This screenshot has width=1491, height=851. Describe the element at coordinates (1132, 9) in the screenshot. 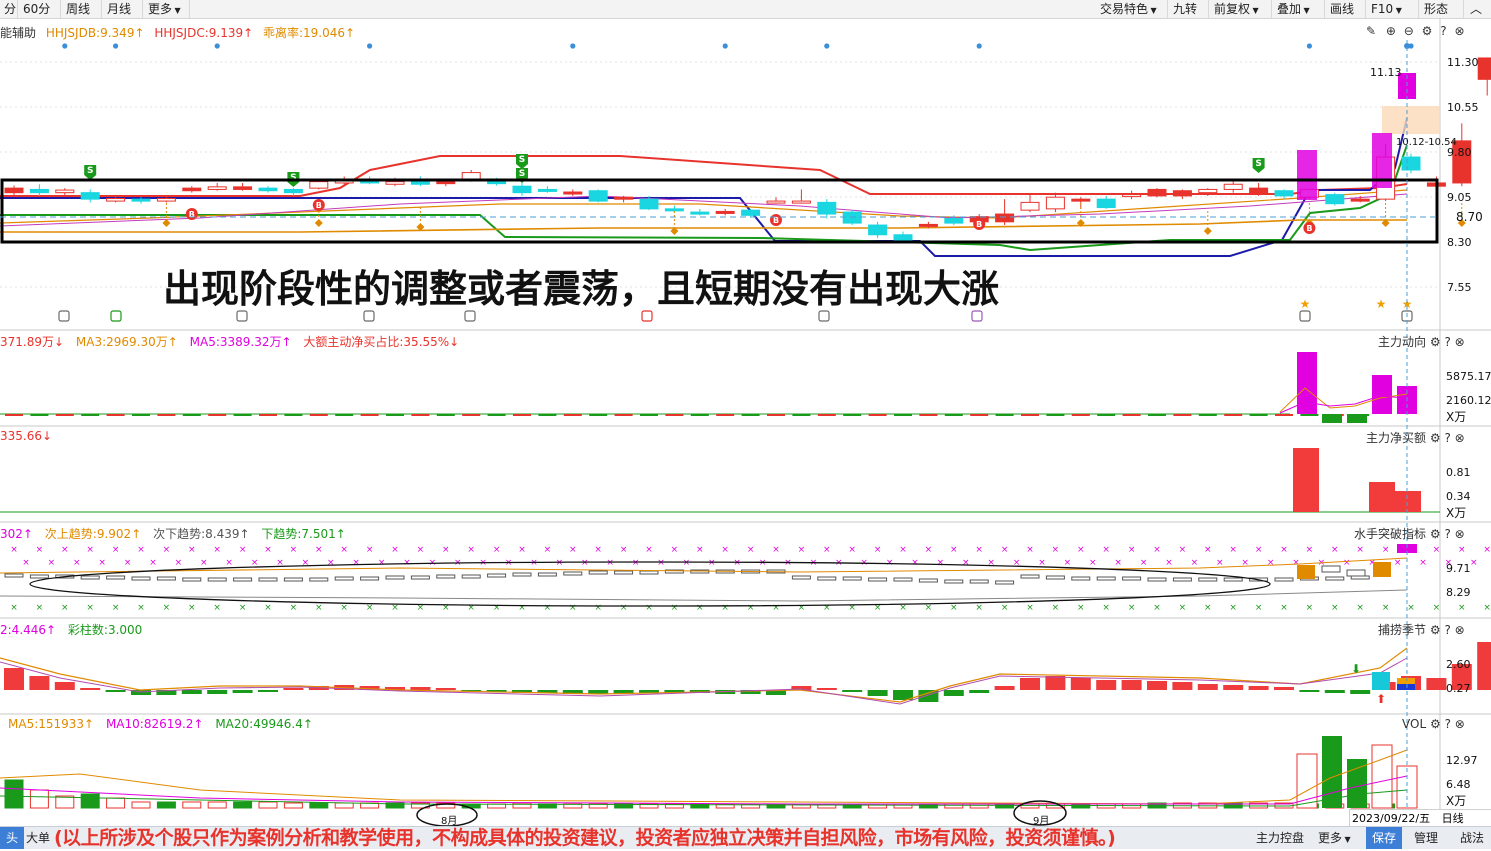

I see `trade-features-button: 交易特色 ▼` at that location.